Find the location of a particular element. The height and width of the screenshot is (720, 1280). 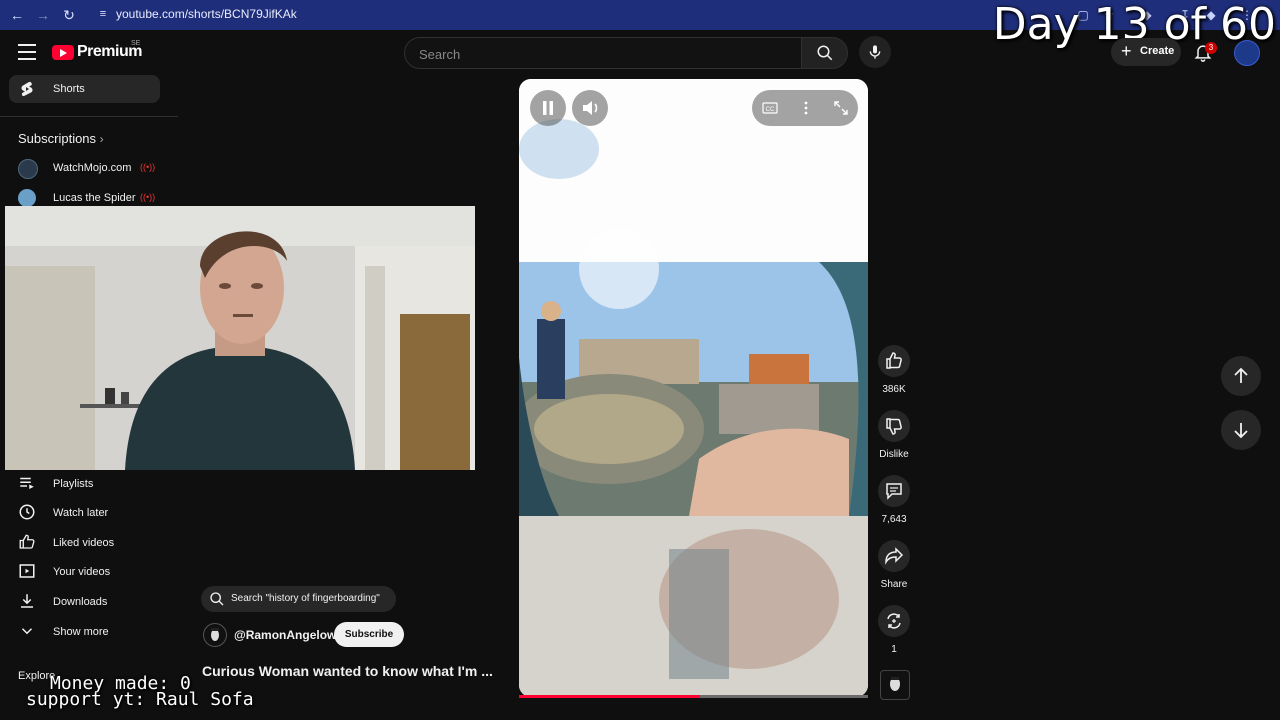

back-icon: ← is located at coordinates (17, 15).